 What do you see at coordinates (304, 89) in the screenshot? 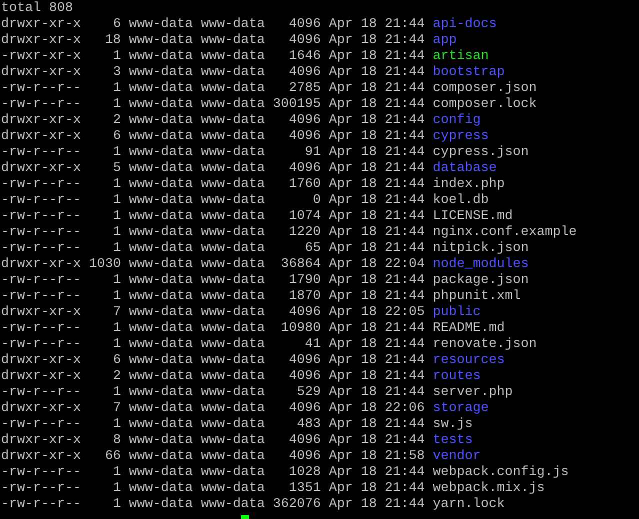
I see `file-size: 2785` at bounding box center [304, 89].